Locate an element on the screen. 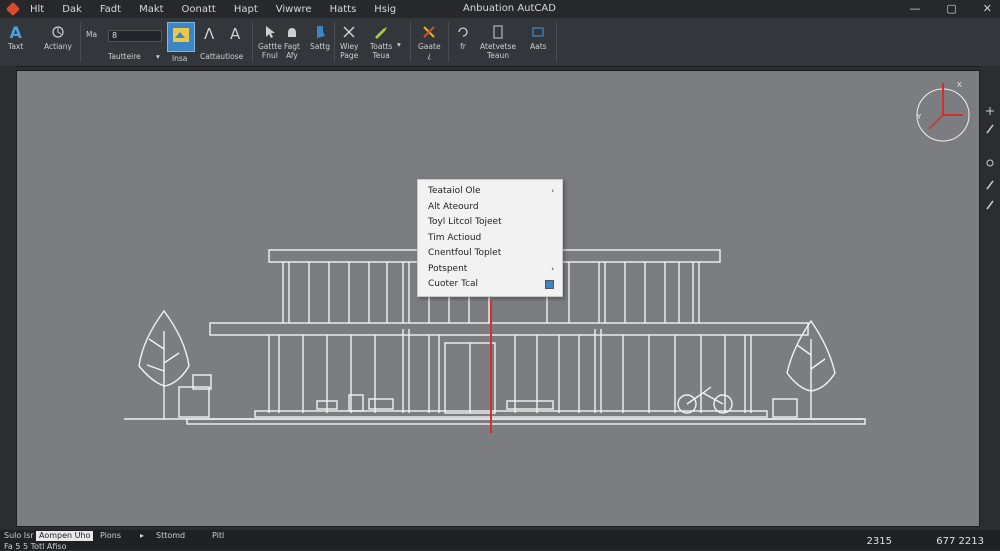 Image resolution: width=1000 pixels, height=551 pixels. menu-item-5: Oonatt is located at coordinates (199, 9).